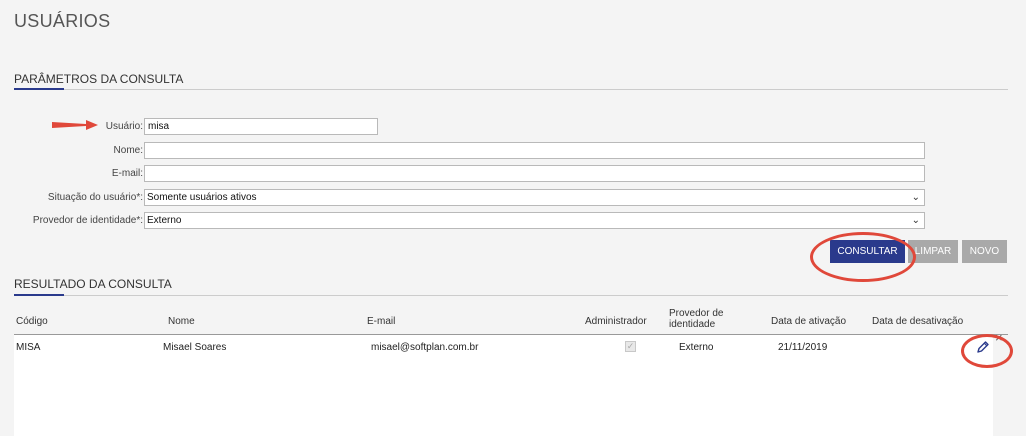  What do you see at coordinates (917, 321) in the screenshot?
I see `col-data-desativacao: Data de desativação` at bounding box center [917, 321].